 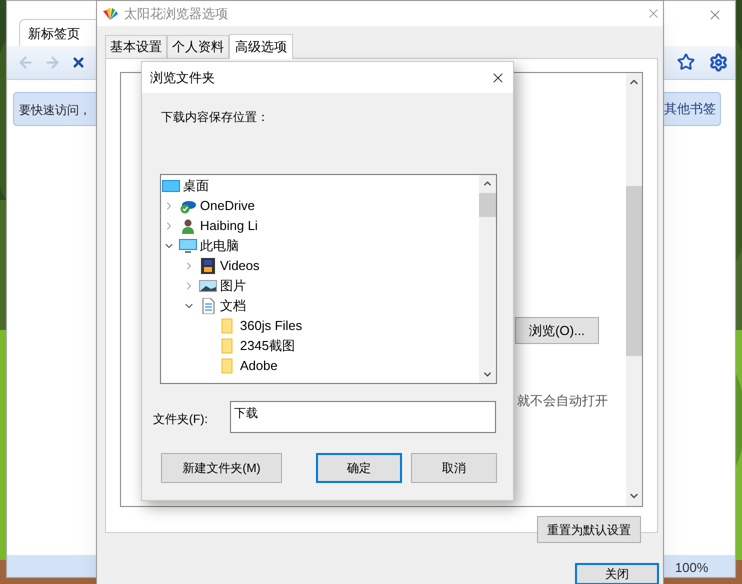 What do you see at coordinates (188, 226) in the screenshot?
I see `user-icon` at bounding box center [188, 226].